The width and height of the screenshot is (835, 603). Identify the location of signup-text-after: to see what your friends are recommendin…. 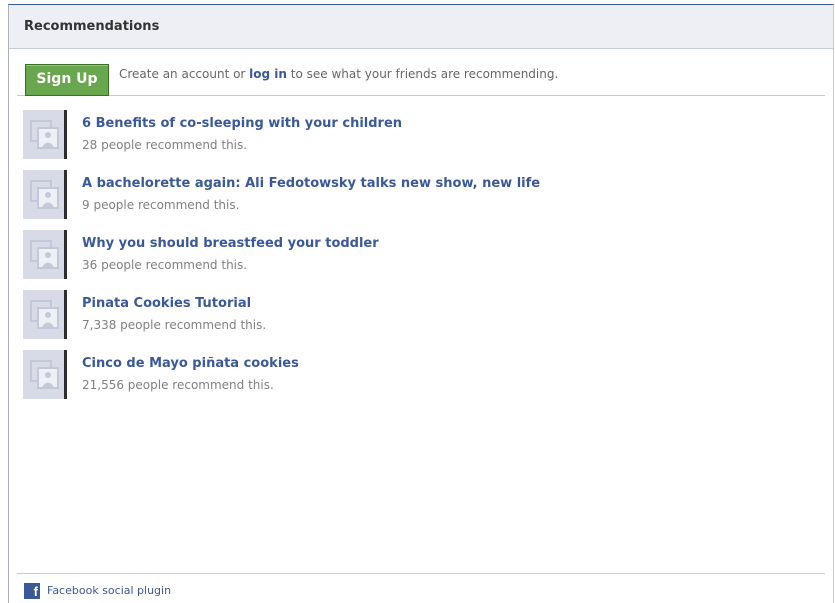
(422, 74).